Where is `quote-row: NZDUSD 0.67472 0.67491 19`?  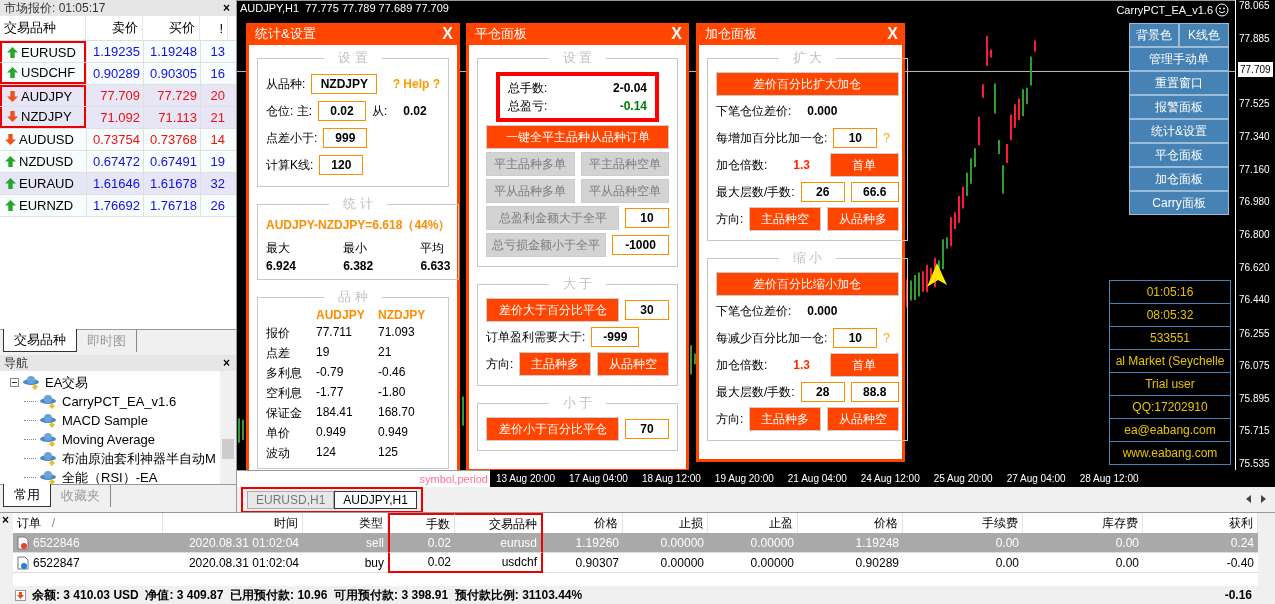 quote-row: NZDUSD 0.67472 0.67491 19 is located at coordinates (118, 162).